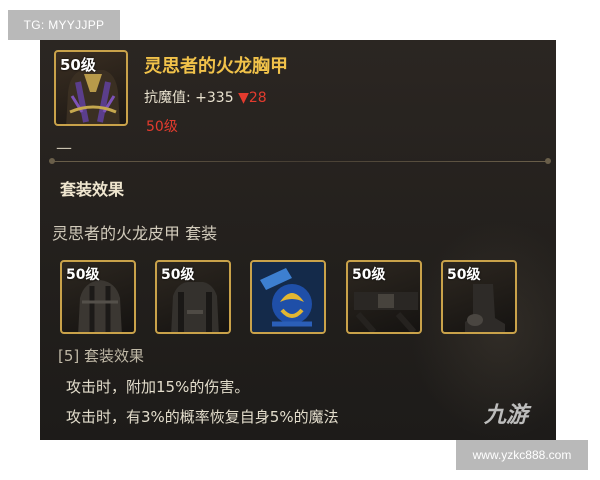 Image resolution: width=600 pixels, height=480 pixels. What do you see at coordinates (522, 455) in the screenshot?
I see `watermark-bottom-right: www.yzkc888.com` at bounding box center [522, 455].